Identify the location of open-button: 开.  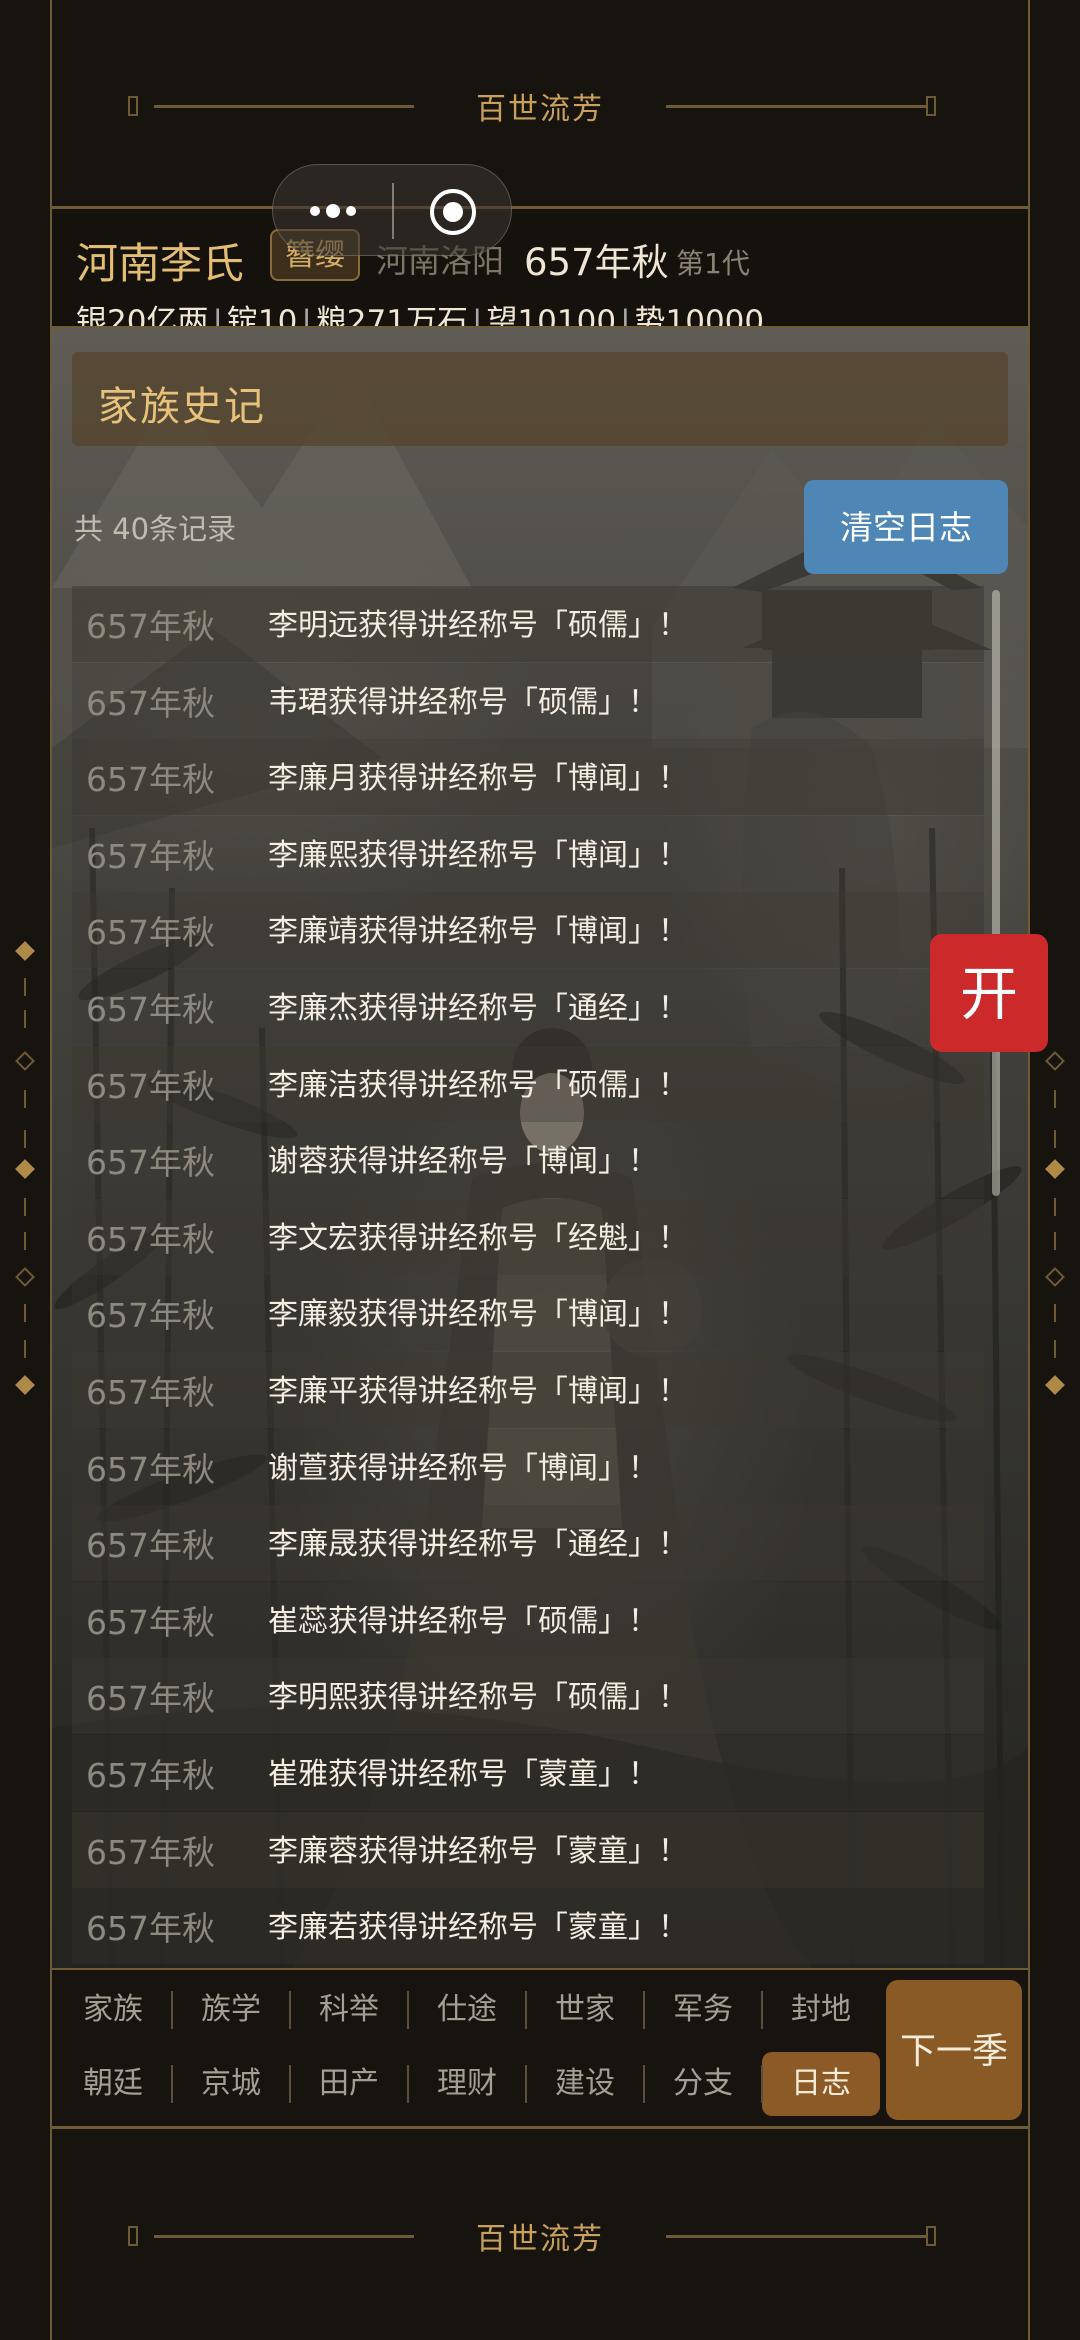
(989, 993).